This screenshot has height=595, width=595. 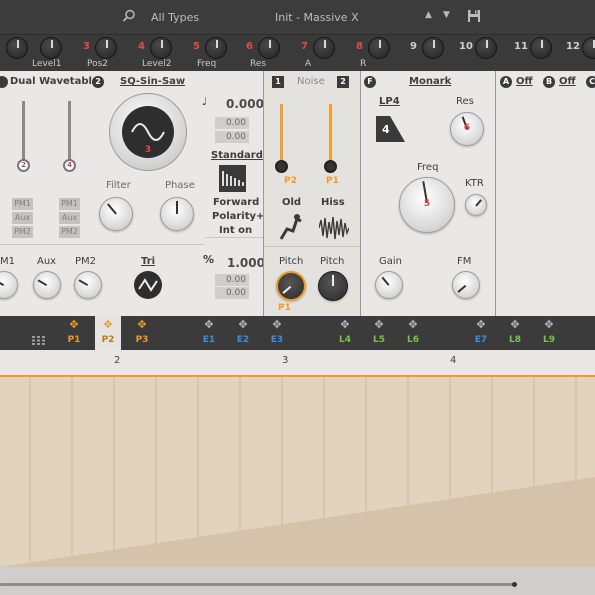 What do you see at coordinates (333, 202) in the screenshot?
I see `noise-type-right: Hiss` at bounding box center [333, 202].